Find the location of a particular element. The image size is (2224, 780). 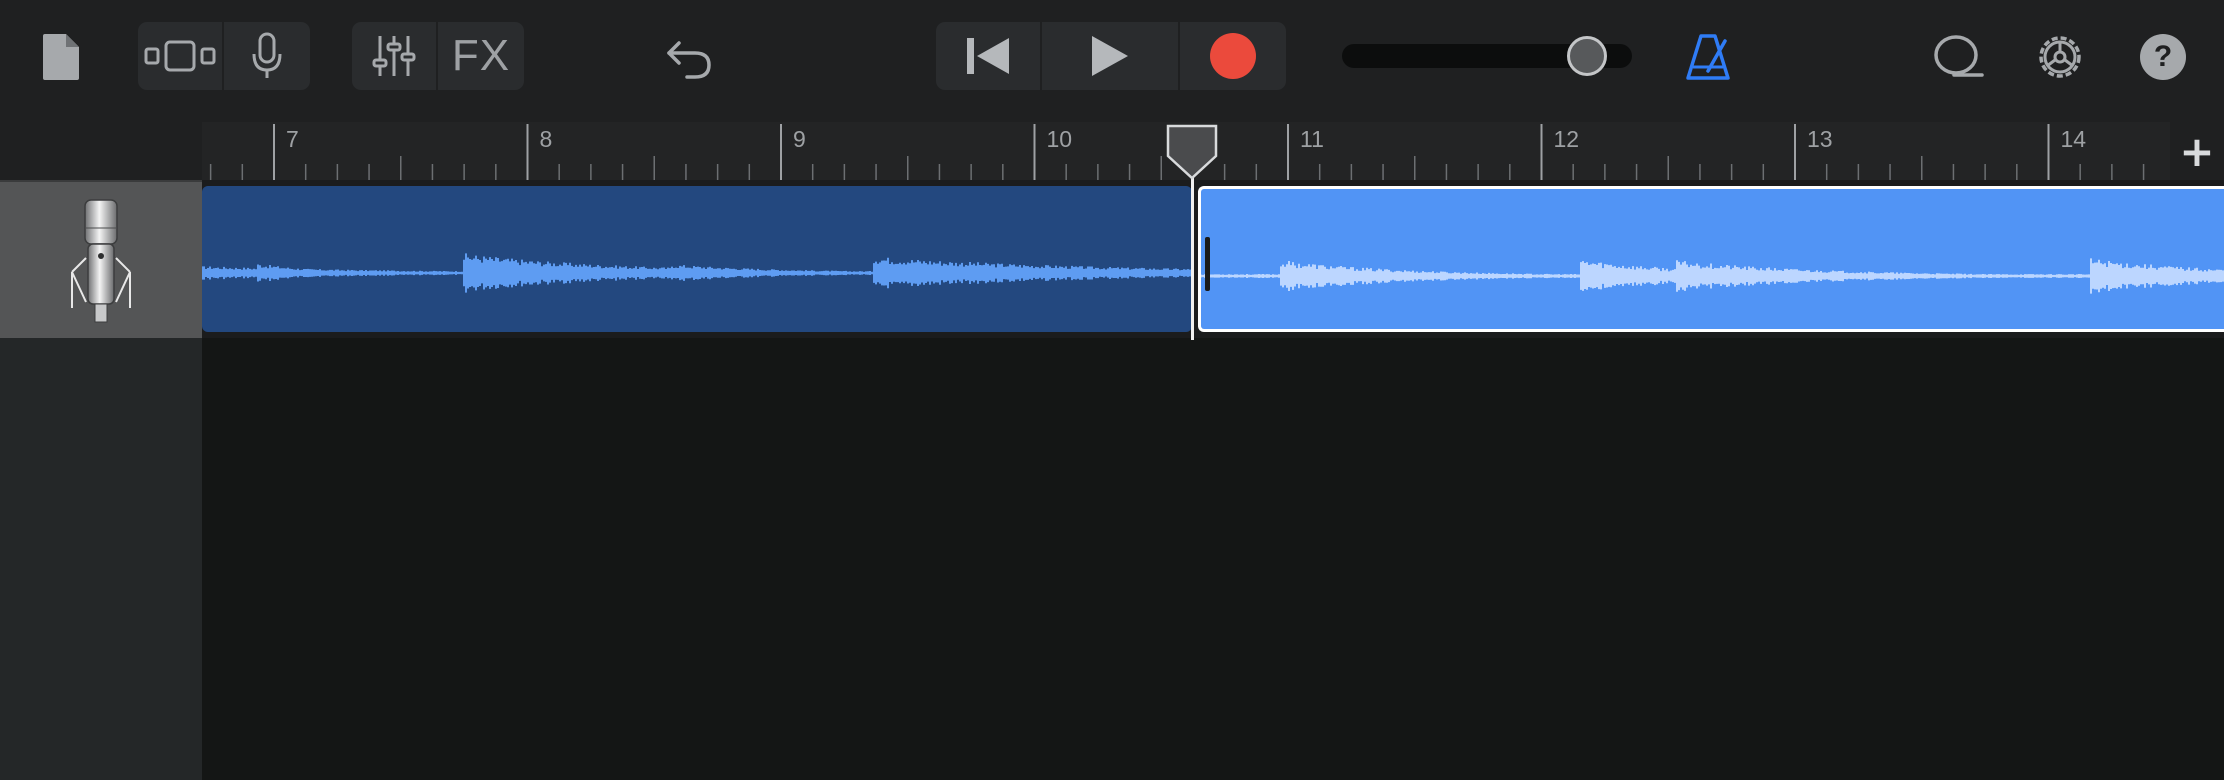

ruler-corner is located at coordinates (101, 151).